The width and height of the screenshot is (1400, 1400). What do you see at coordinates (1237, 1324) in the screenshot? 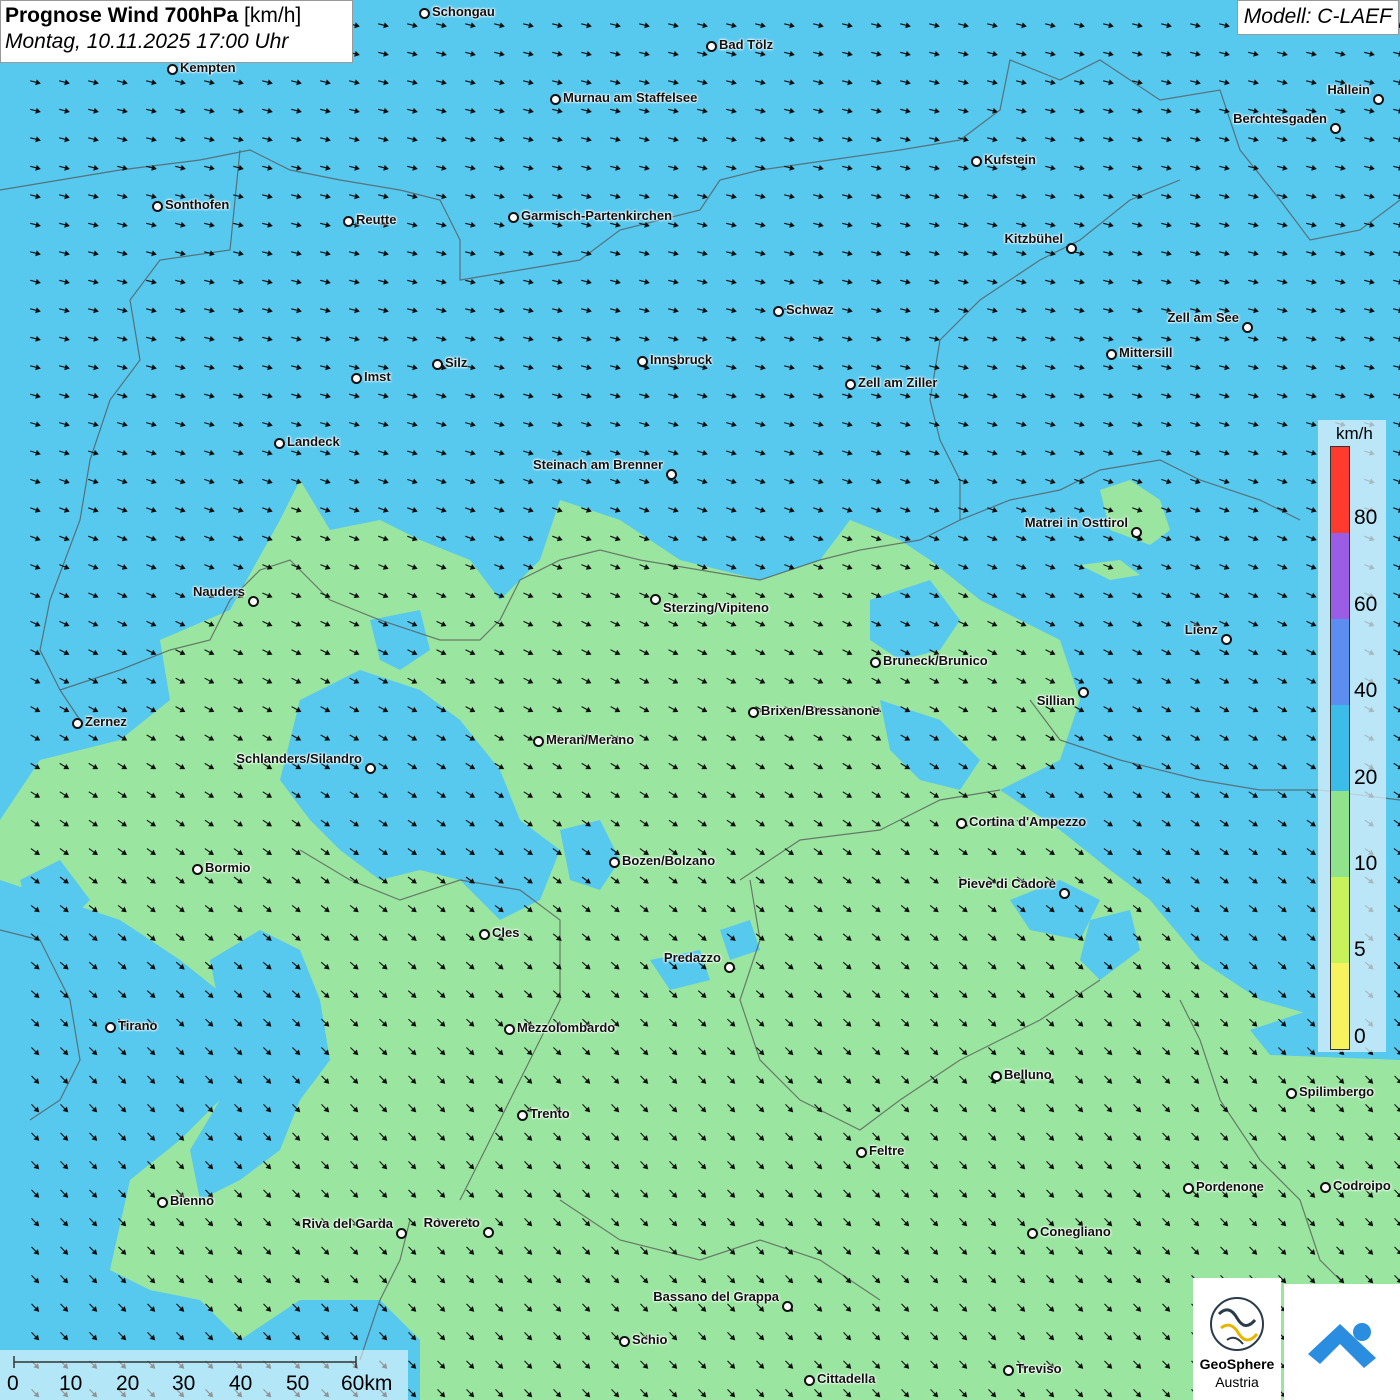
I see `geosphere-emblem-icon` at bounding box center [1237, 1324].